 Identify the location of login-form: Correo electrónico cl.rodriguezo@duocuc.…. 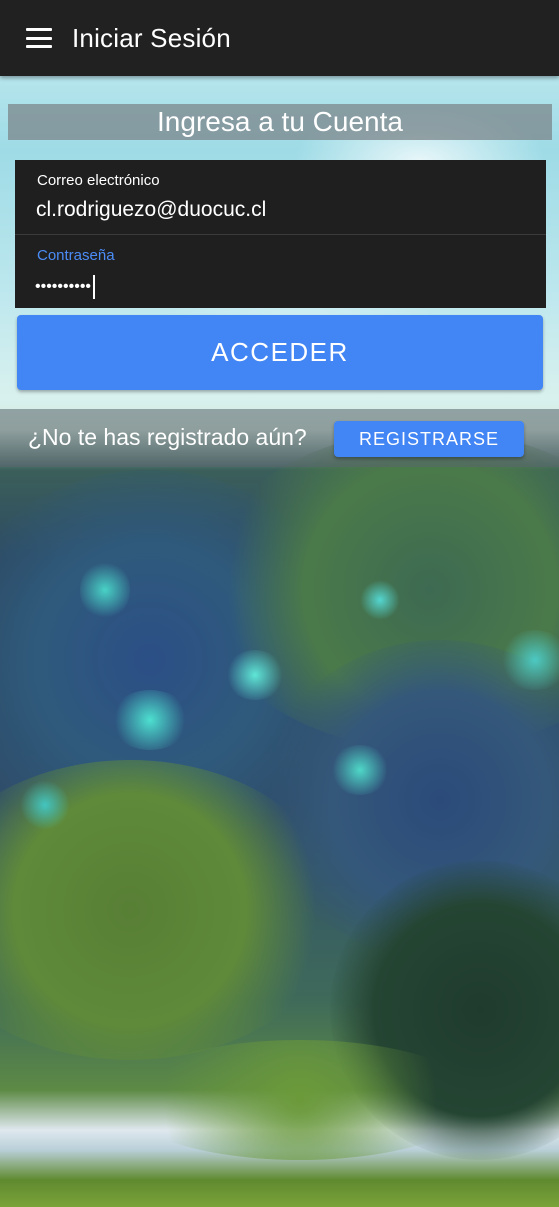
(280, 234).